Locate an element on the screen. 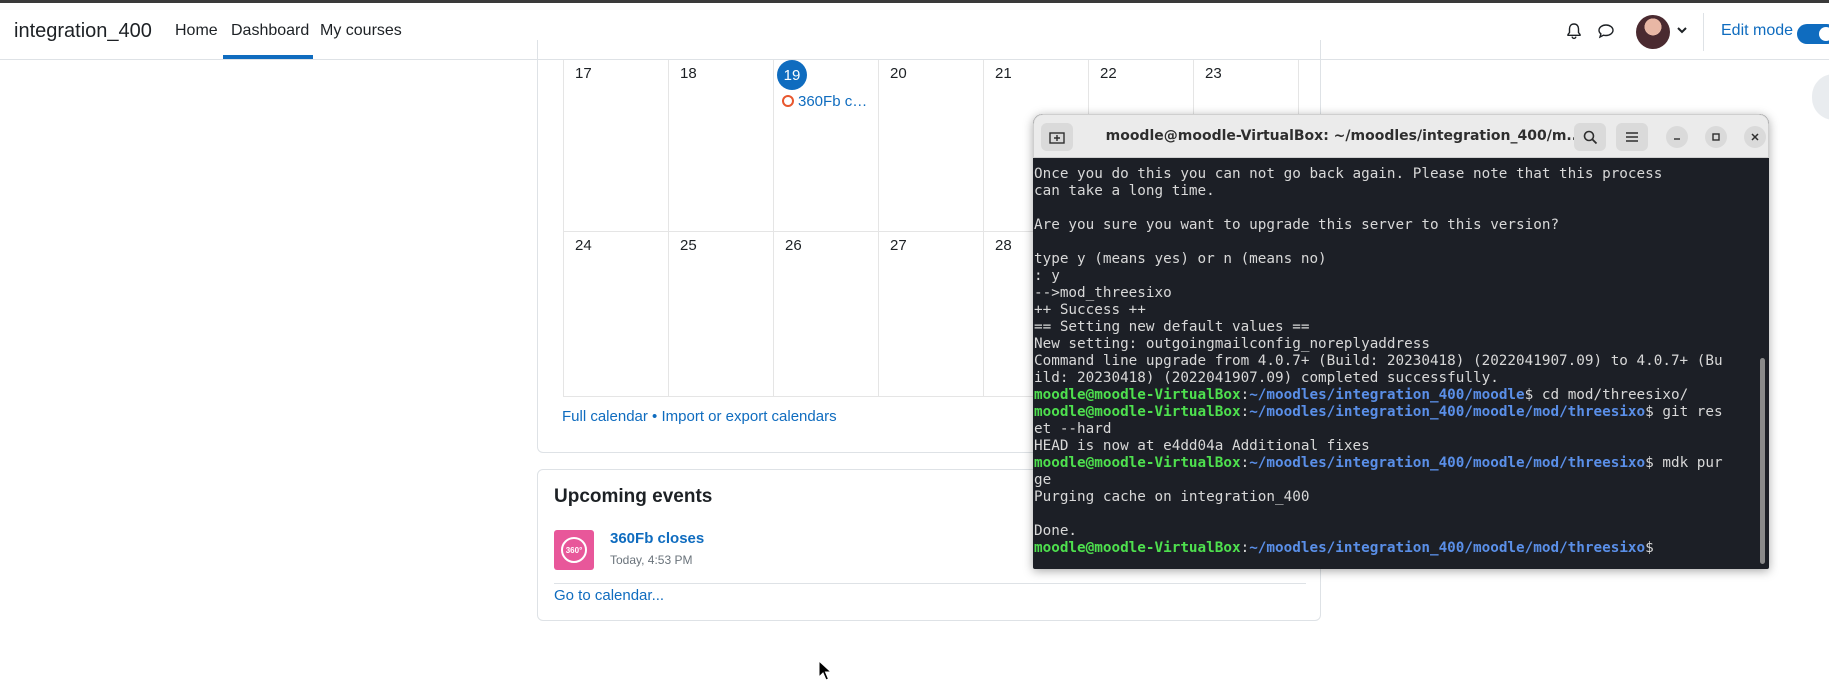  calendar-day: 27 is located at coordinates (931, 314).